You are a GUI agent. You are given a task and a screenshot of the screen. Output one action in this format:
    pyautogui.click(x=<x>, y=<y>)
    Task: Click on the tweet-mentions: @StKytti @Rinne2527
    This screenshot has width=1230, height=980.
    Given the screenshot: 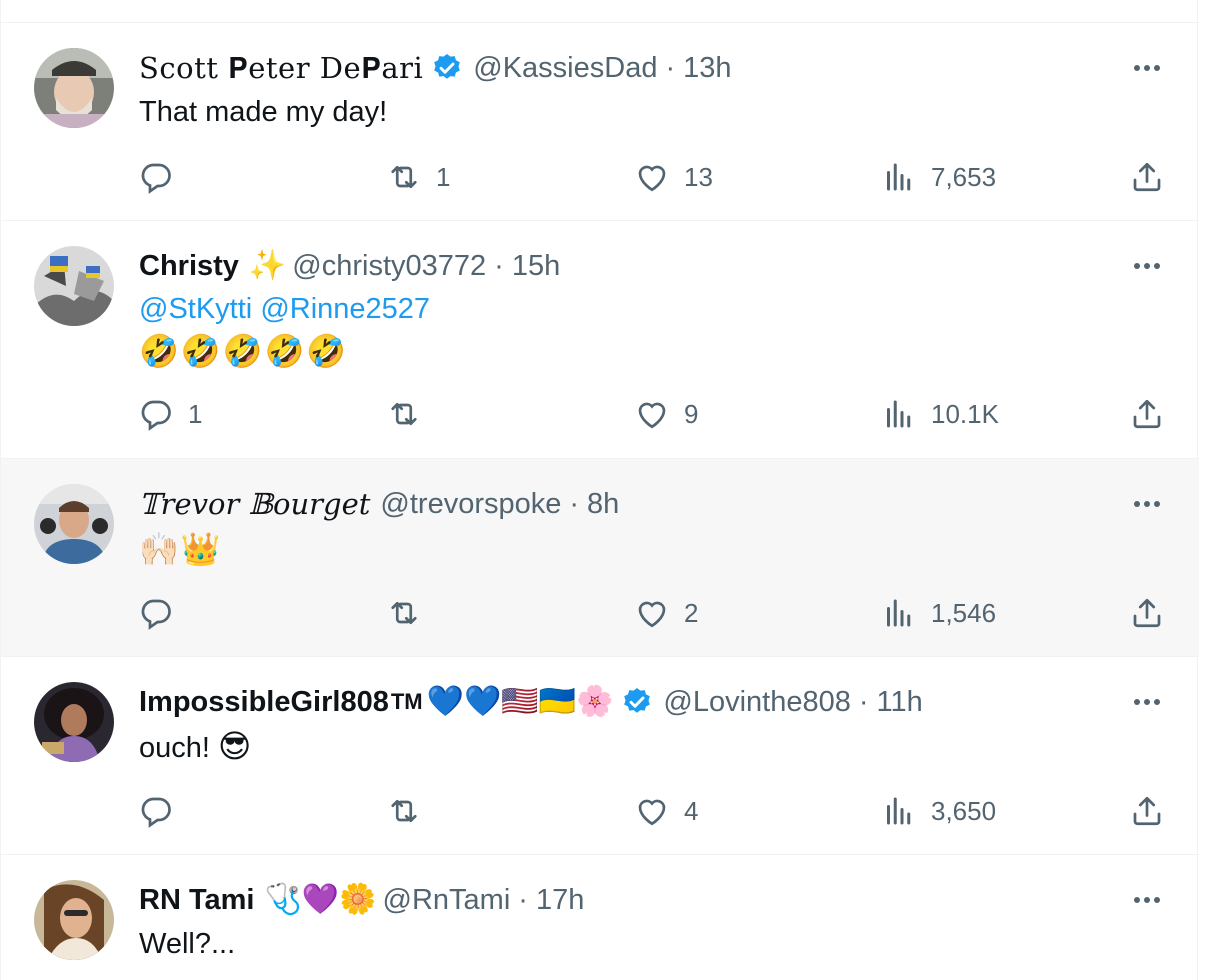 What is the action you would take?
    pyautogui.click(x=284, y=309)
    